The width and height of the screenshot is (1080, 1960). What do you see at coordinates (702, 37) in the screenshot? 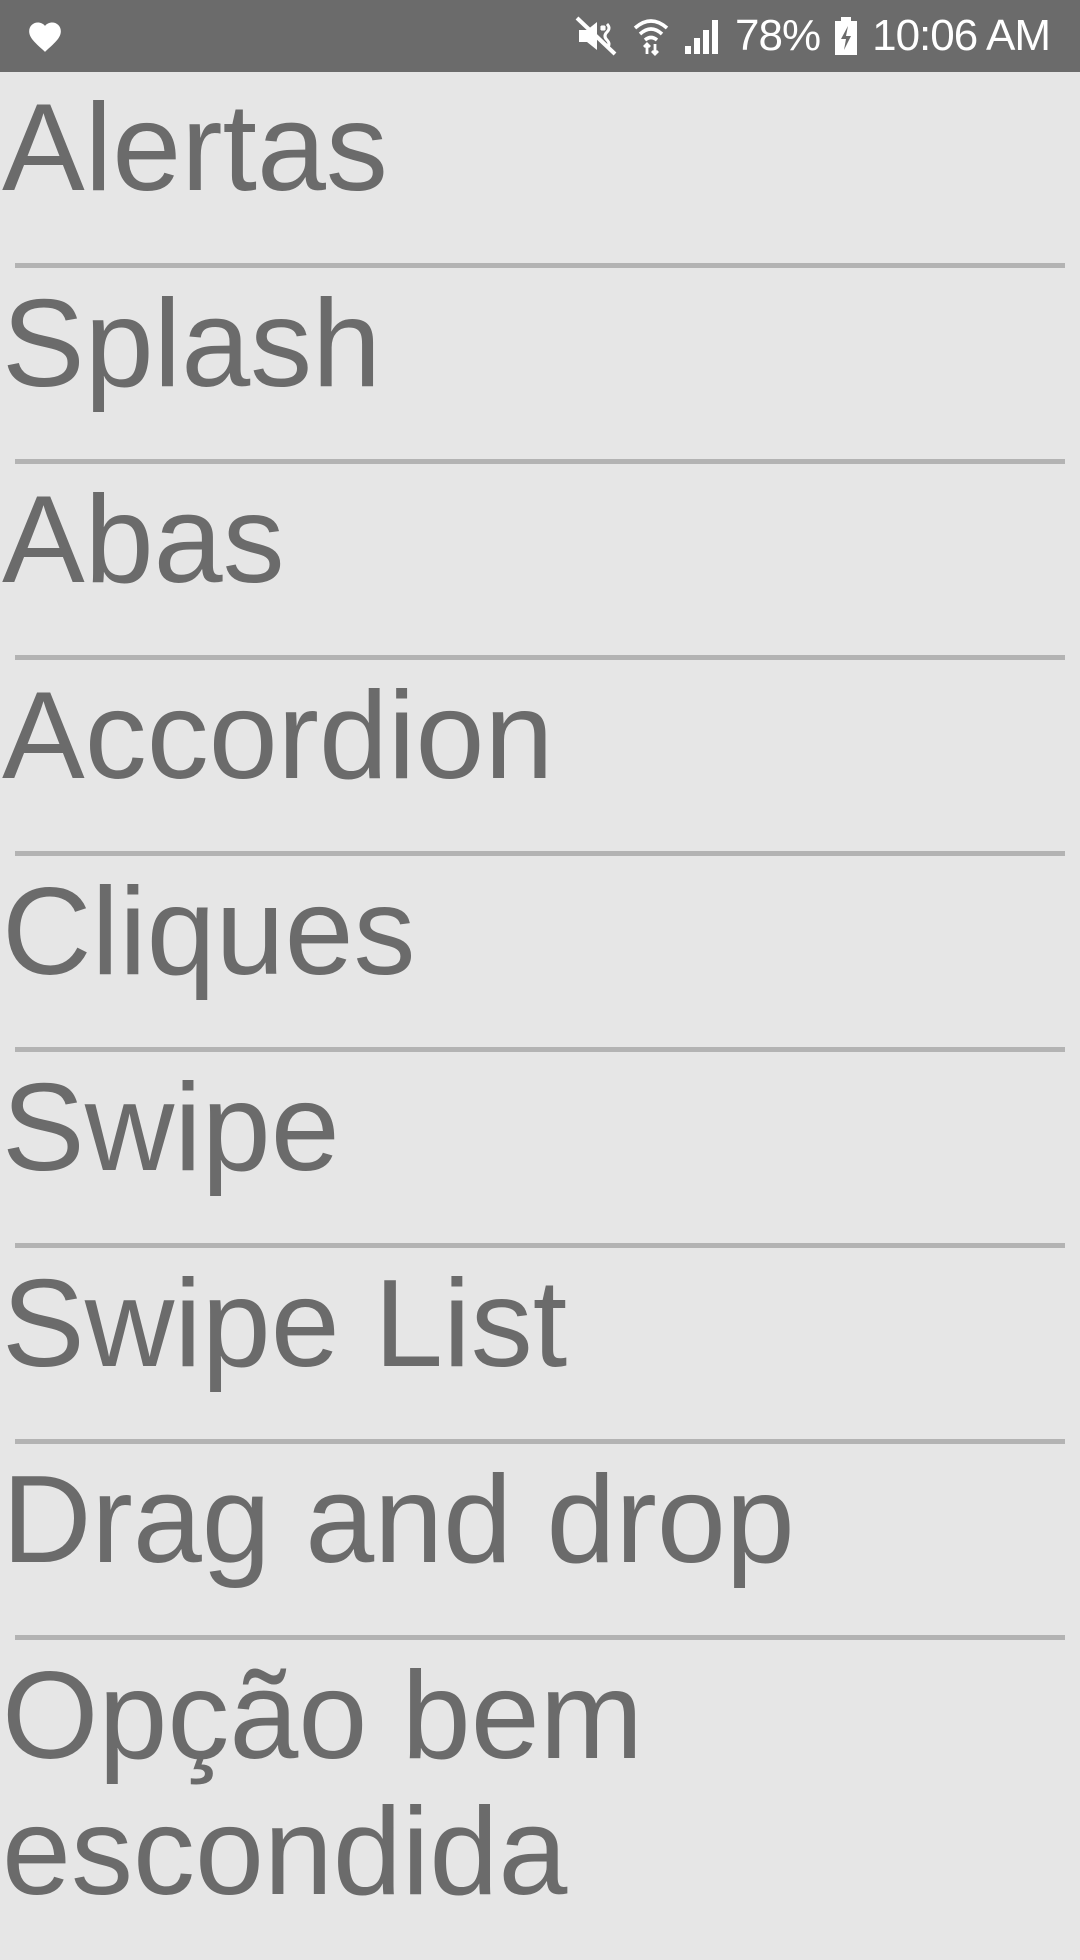
I see `signal-icon` at bounding box center [702, 37].